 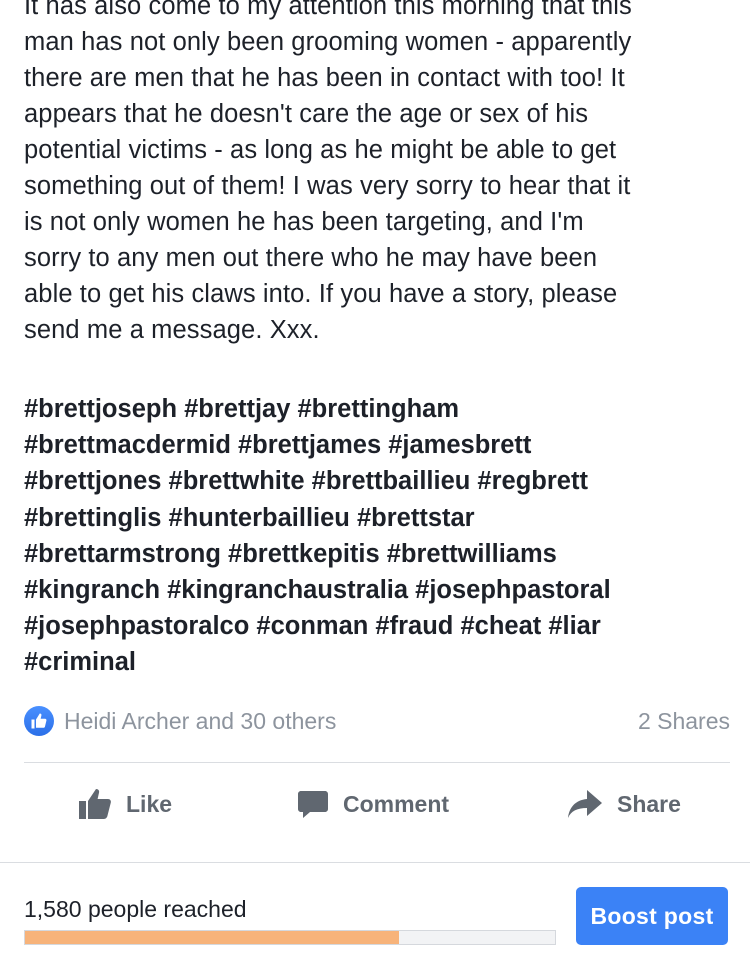 What do you see at coordinates (379, 409) in the screenshot?
I see `hashtag-line: #brettjoseph #brettjay #brettingham` at bounding box center [379, 409].